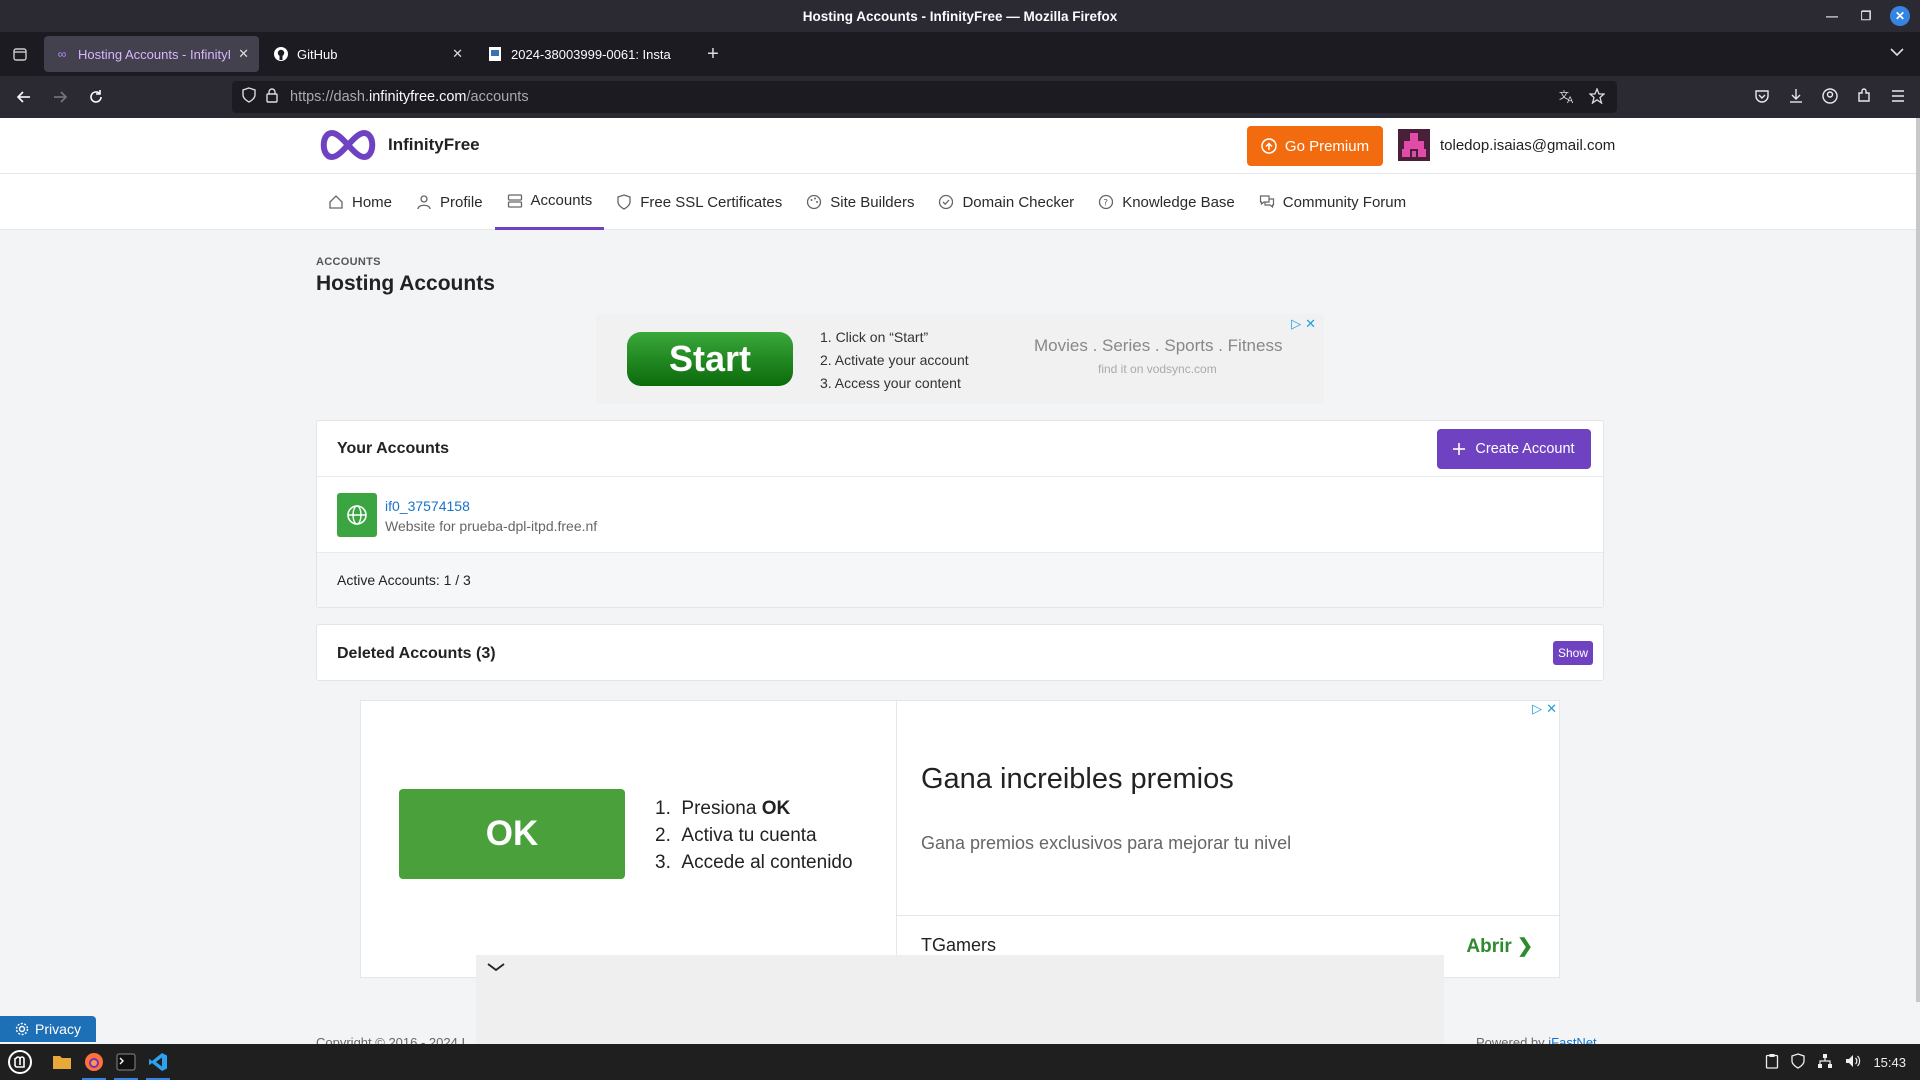  I want to click on tab-label: GitHub, so click(317, 54).